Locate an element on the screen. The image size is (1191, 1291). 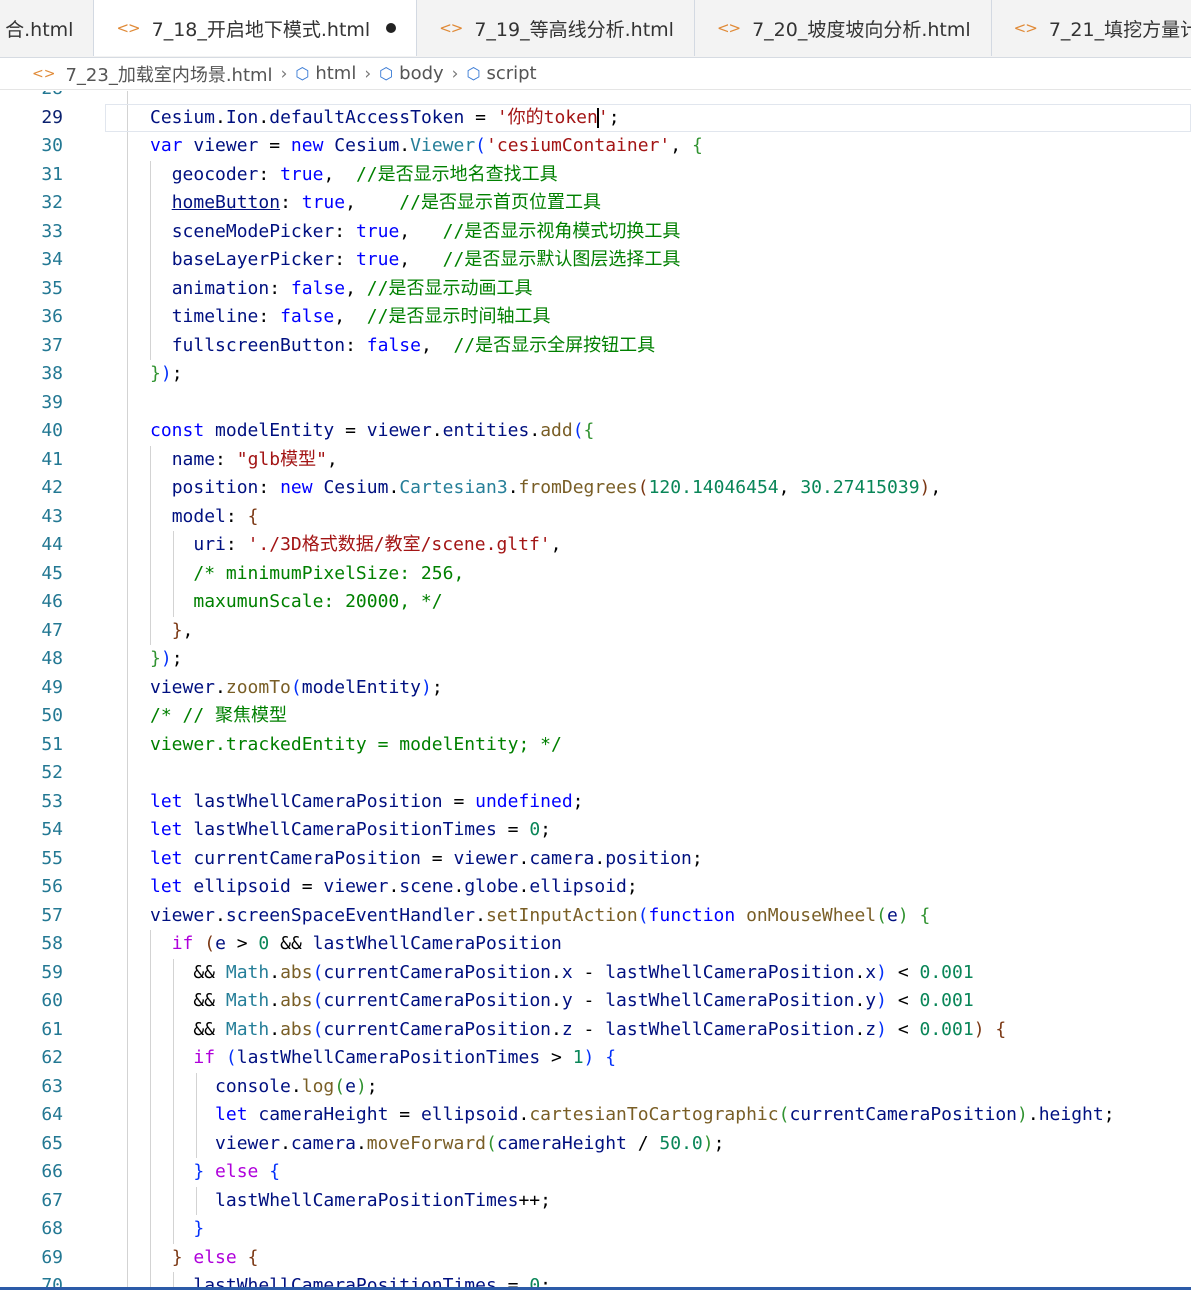
code-token: new is located at coordinates (296, 487).